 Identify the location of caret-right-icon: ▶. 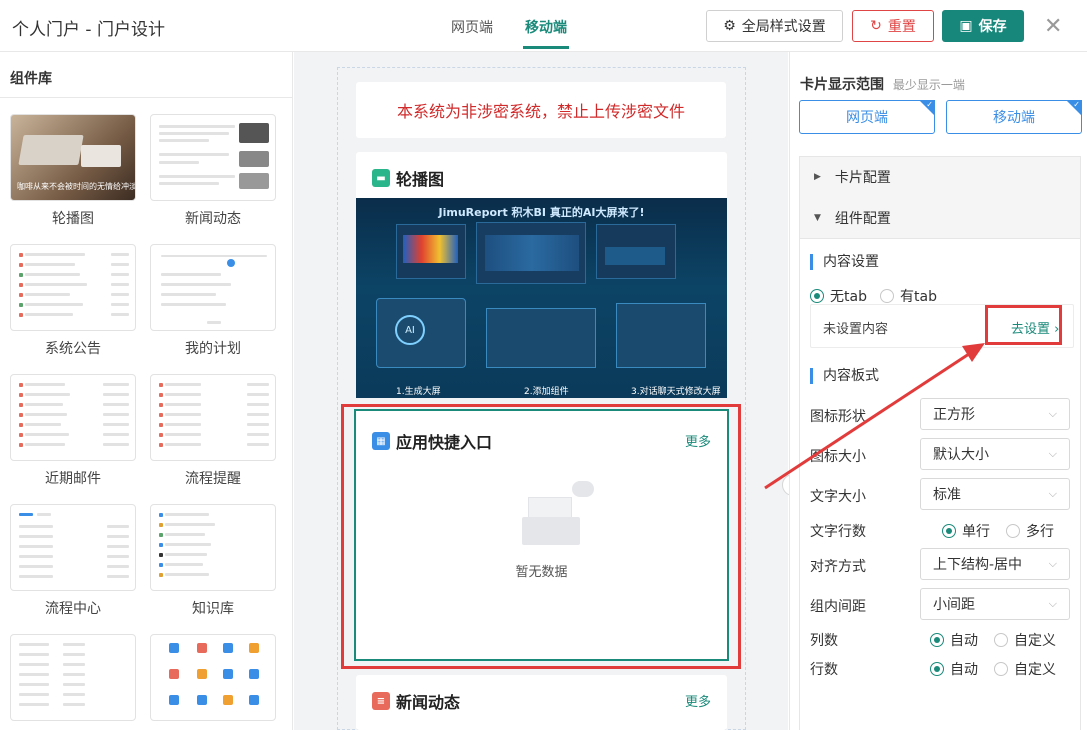
(817, 177).